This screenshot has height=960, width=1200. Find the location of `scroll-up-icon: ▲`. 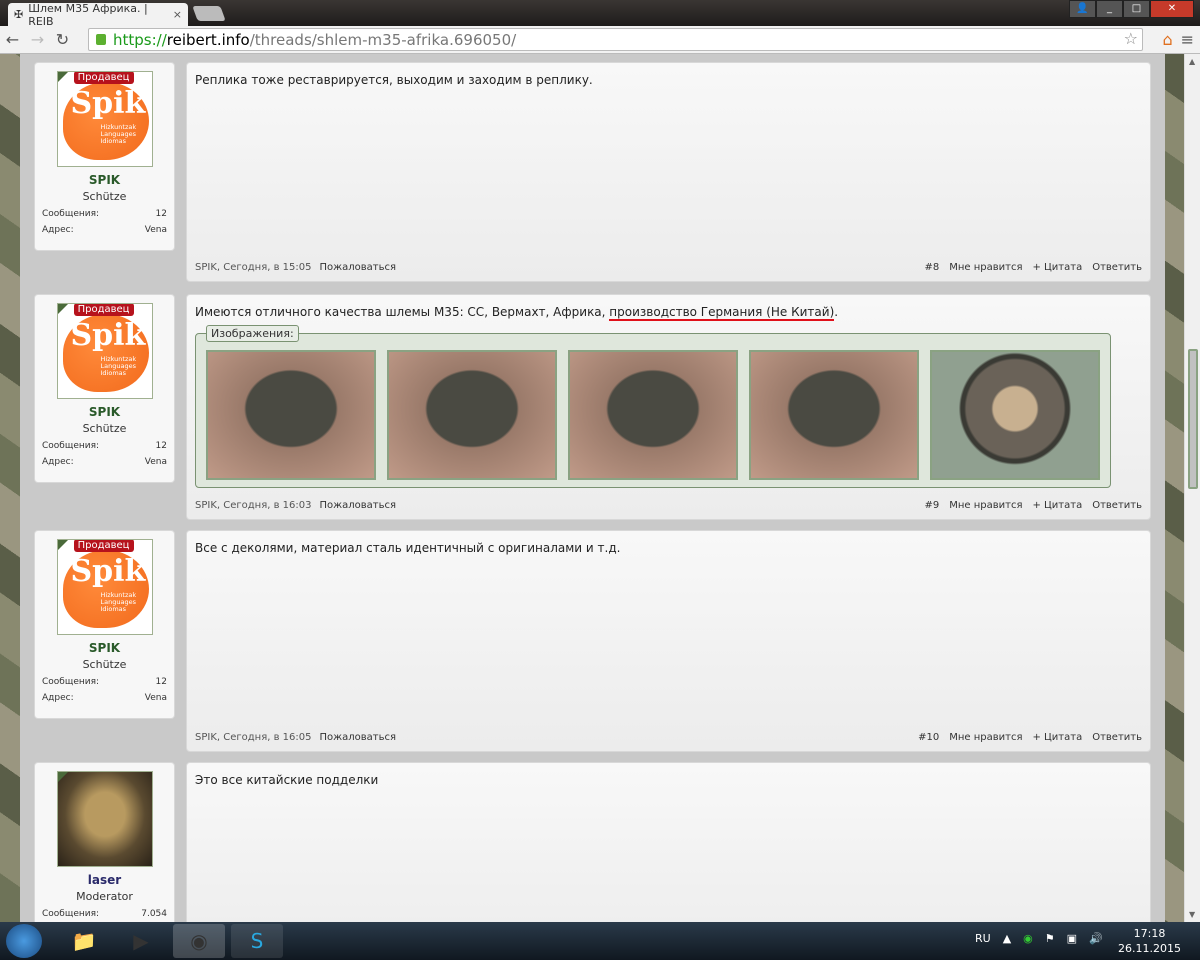

scroll-up-icon: ▲ is located at coordinates (1192, 61).